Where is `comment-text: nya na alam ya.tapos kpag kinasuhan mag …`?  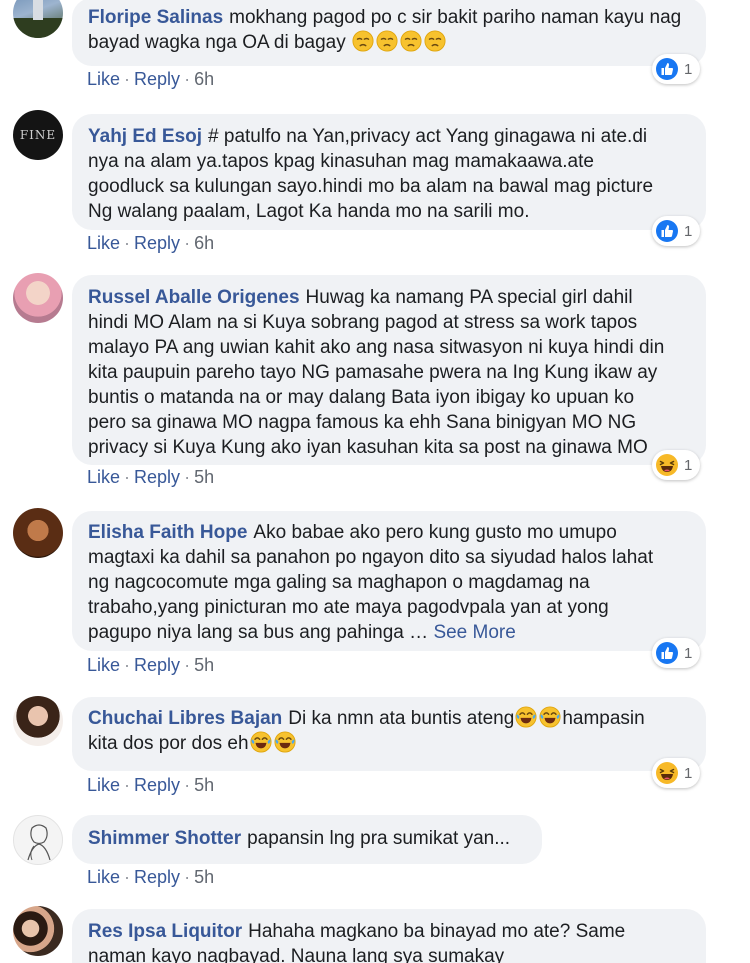 comment-text: nya na alam ya.tapos kpag kinasuhan mag … is located at coordinates (341, 161).